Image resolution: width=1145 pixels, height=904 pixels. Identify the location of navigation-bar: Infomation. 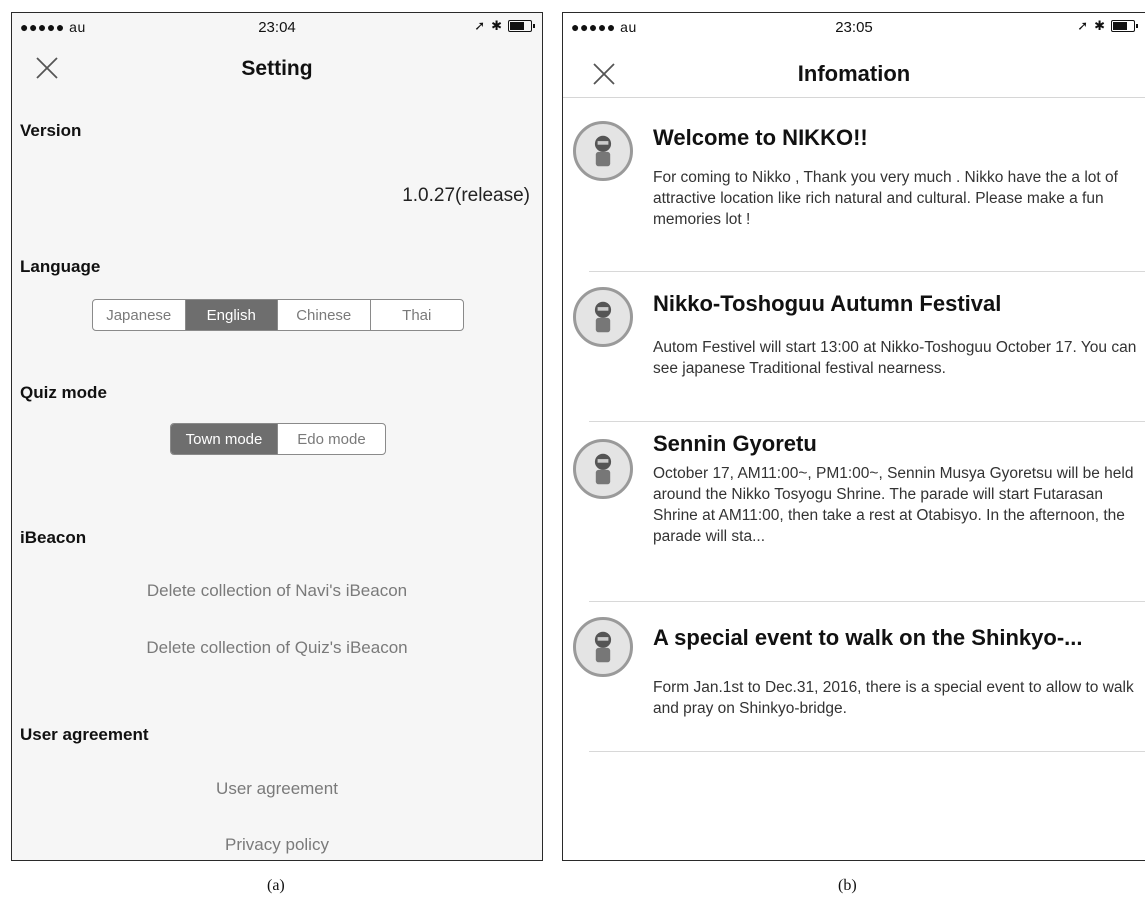
(854, 68).